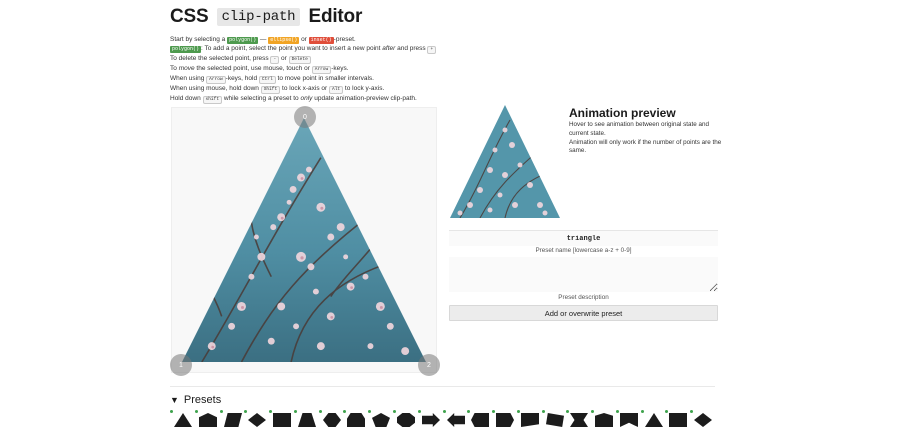 The height and width of the screenshot is (427, 900). I want to click on polygon-tag: polygon(), so click(186, 50).